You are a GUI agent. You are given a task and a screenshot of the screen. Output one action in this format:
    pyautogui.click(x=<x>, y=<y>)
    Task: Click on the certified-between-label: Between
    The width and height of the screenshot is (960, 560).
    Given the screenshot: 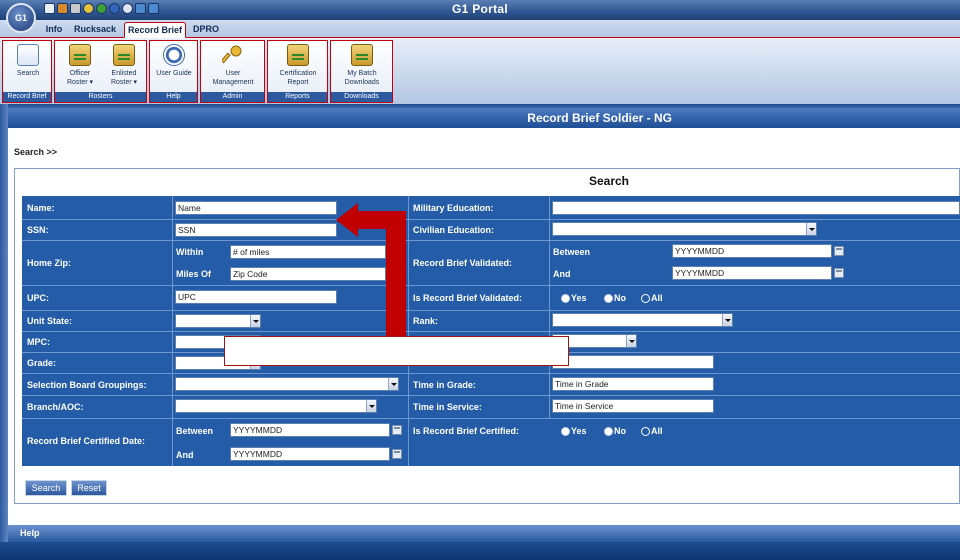 What is the action you would take?
    pyautogui.click(x=195, y=431)
    